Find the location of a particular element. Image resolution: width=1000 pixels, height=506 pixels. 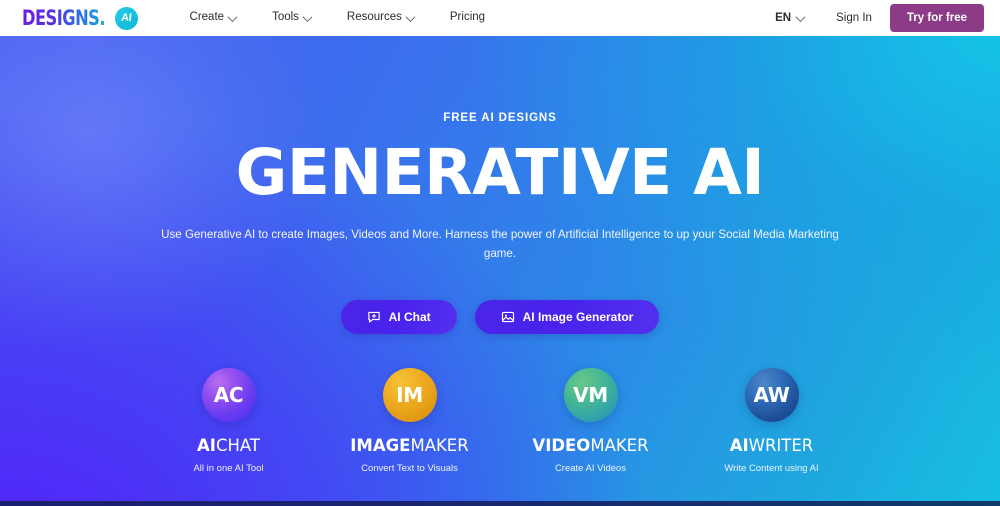

language-selector: EN is located at coordinates (789, 17).